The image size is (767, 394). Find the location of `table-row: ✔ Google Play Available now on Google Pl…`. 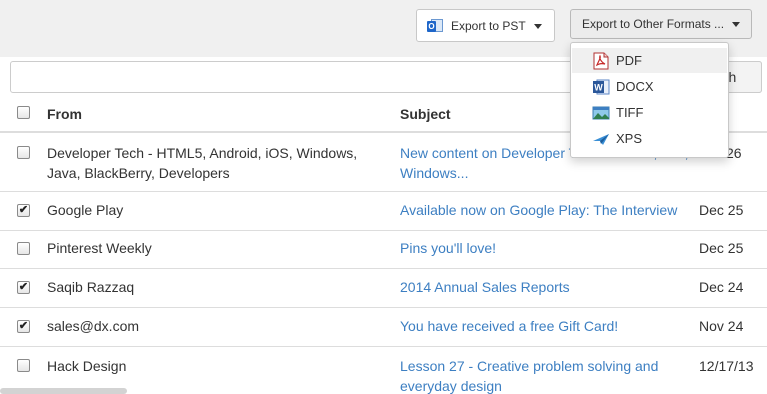

table-row: ✔ Google Play Available now on Google Pl… is located at coordinates (383, 210).